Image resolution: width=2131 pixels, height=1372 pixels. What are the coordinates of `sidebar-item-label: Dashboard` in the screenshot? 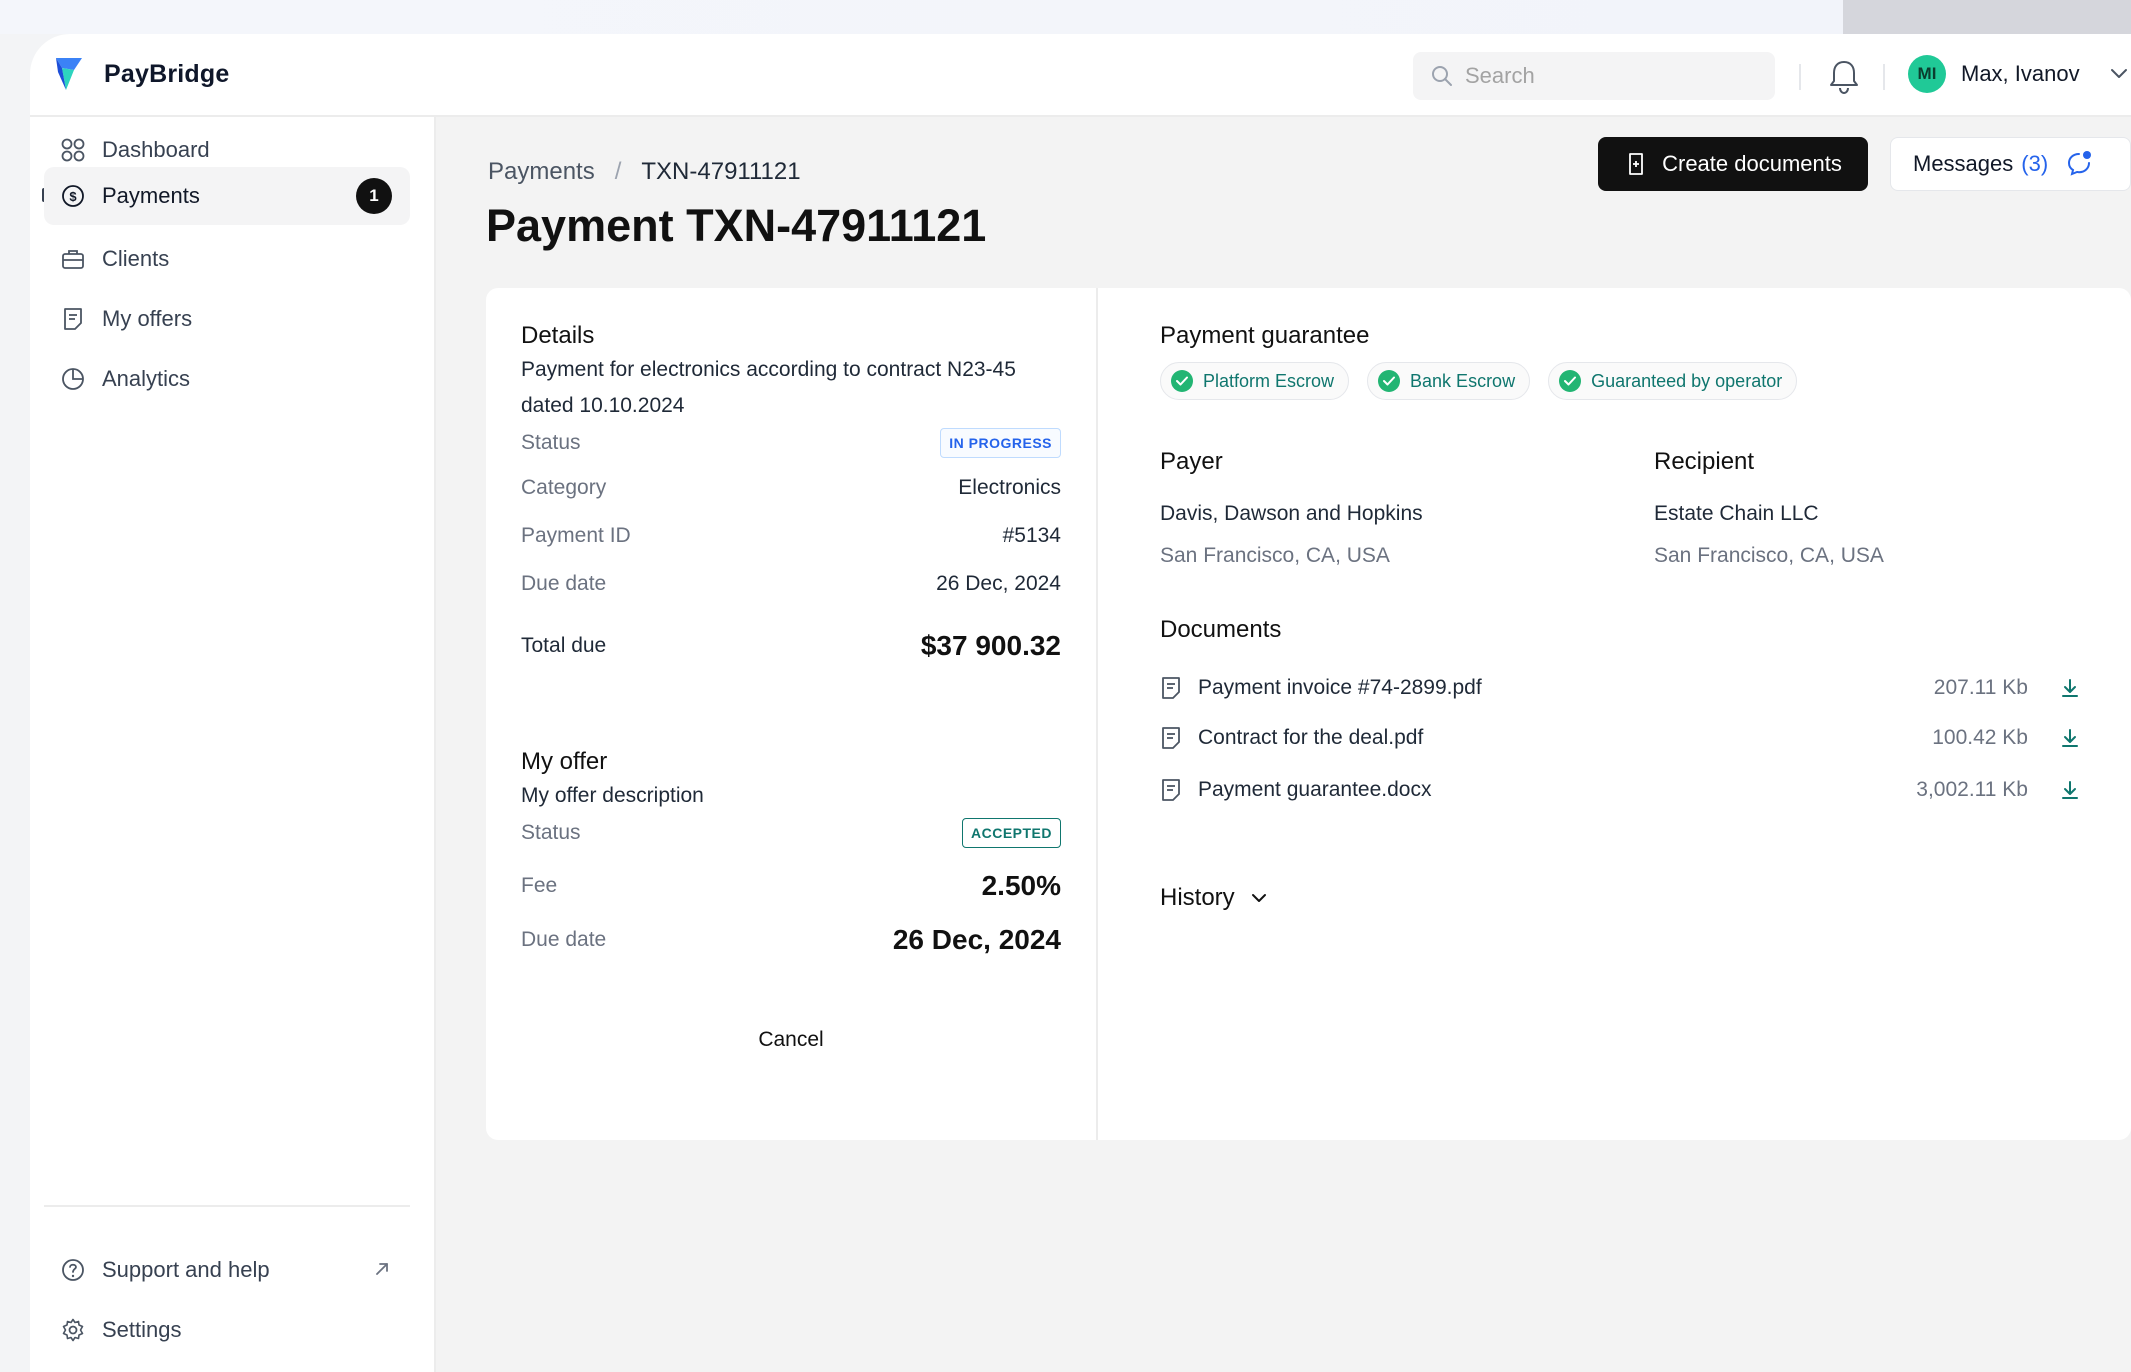 It's located at (156, 149).